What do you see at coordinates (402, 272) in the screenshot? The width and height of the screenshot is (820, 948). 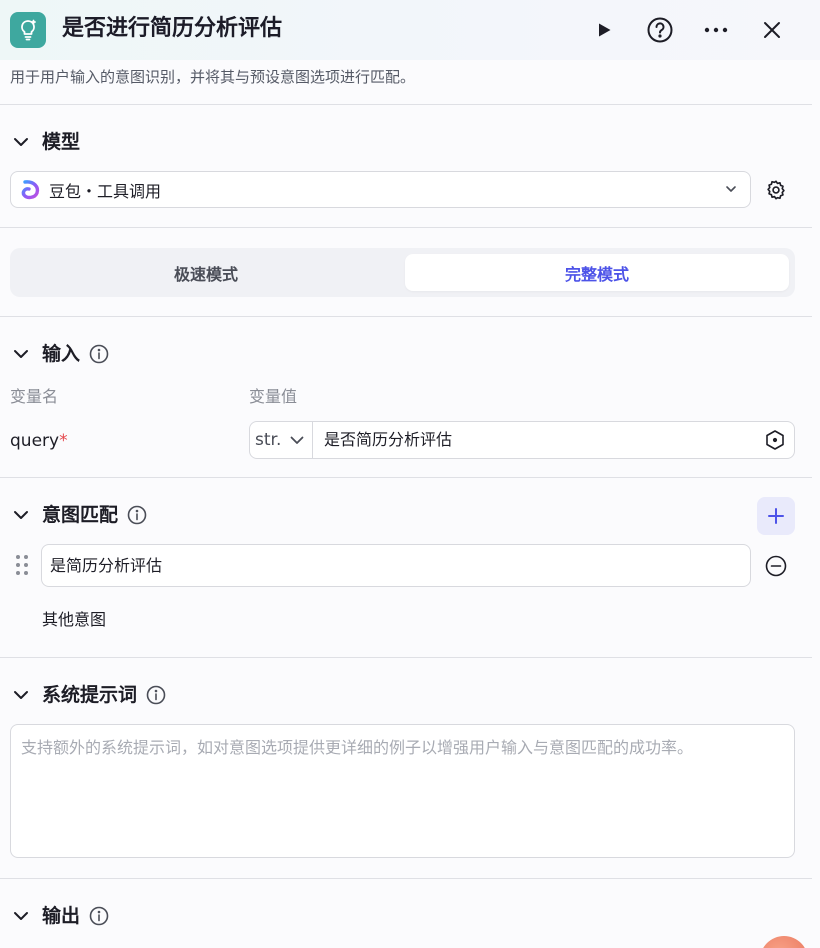 I see `mode-switch: 极速模式 完整模式` at bounding box center [402, 272].